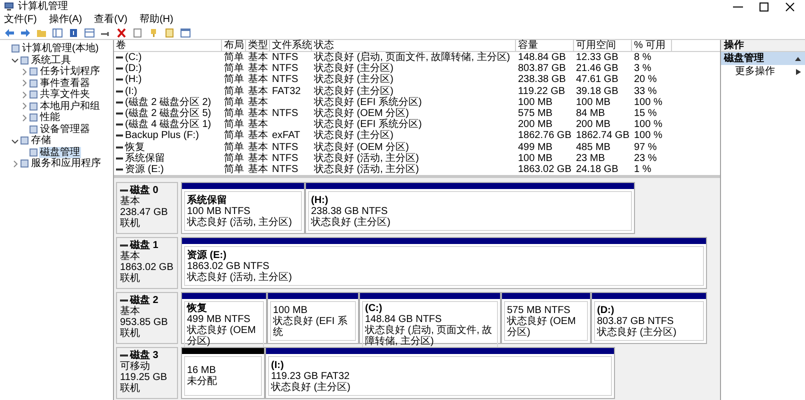  What do you see at coordinates (144, 245) in the screenshot?
I see `disk-name: 磁盘 1` at bounding box center [144, 245].